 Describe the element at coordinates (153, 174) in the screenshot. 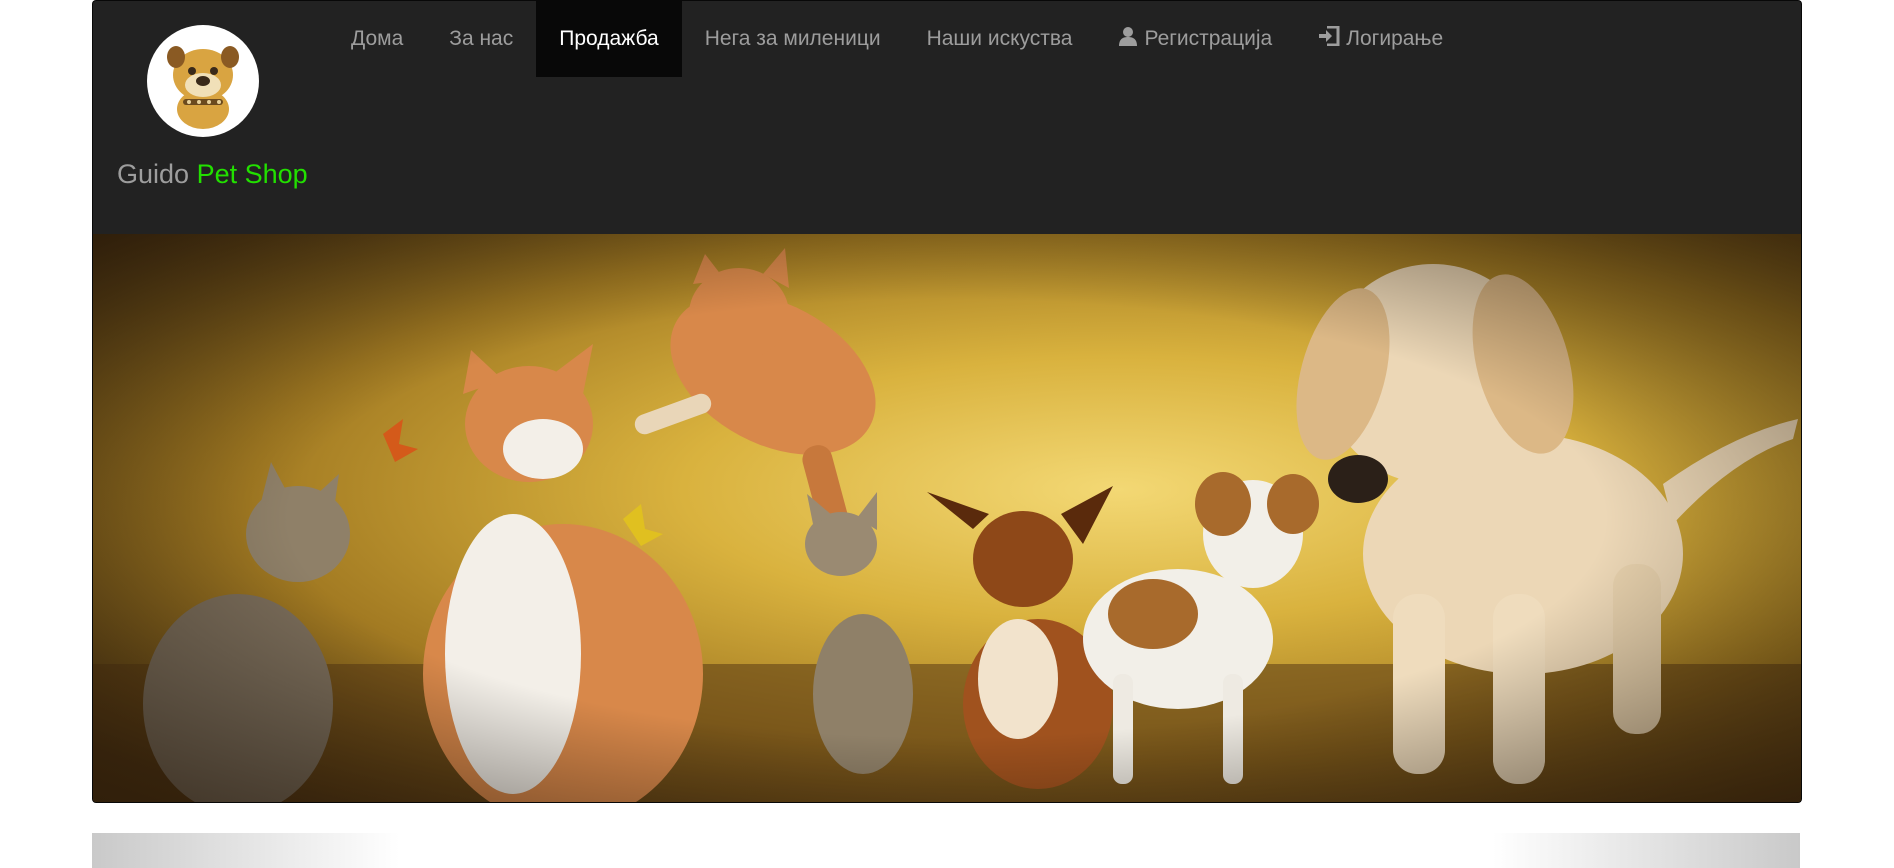

I see `brand-name-part1: Guido` at that location.